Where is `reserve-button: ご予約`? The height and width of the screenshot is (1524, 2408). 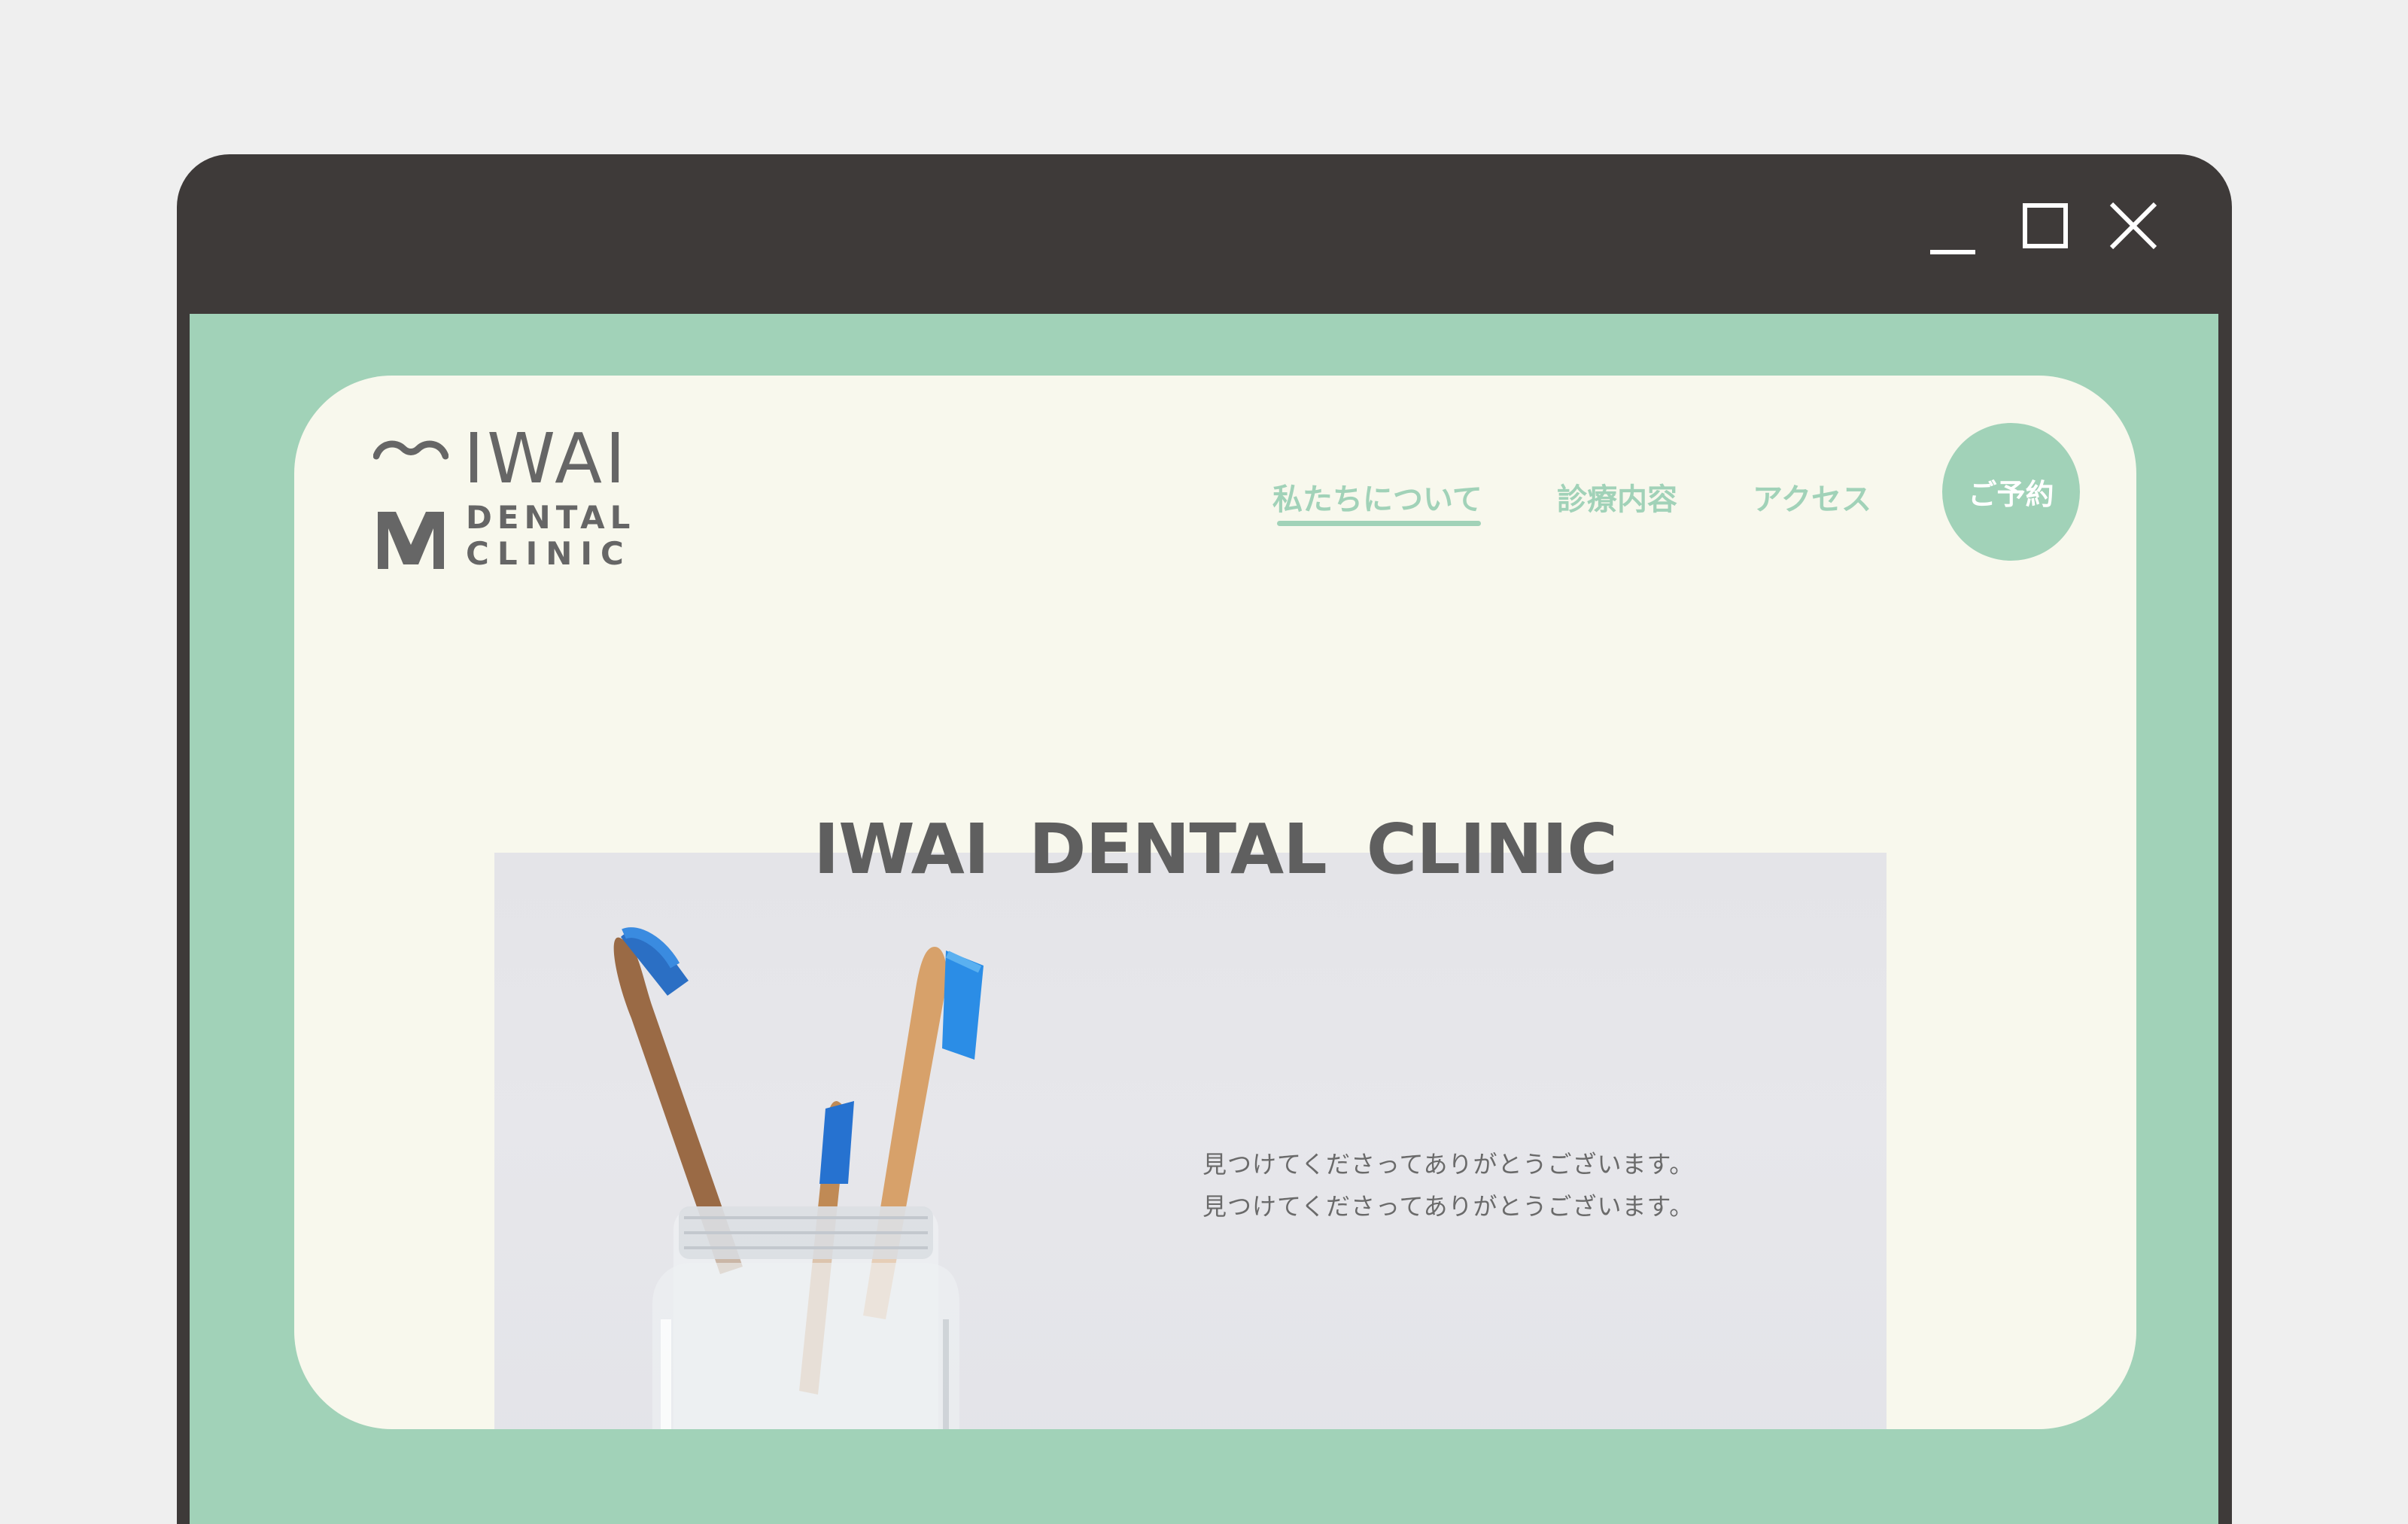 reserve-button: ご予約 is located at coordinates (2011, 492).